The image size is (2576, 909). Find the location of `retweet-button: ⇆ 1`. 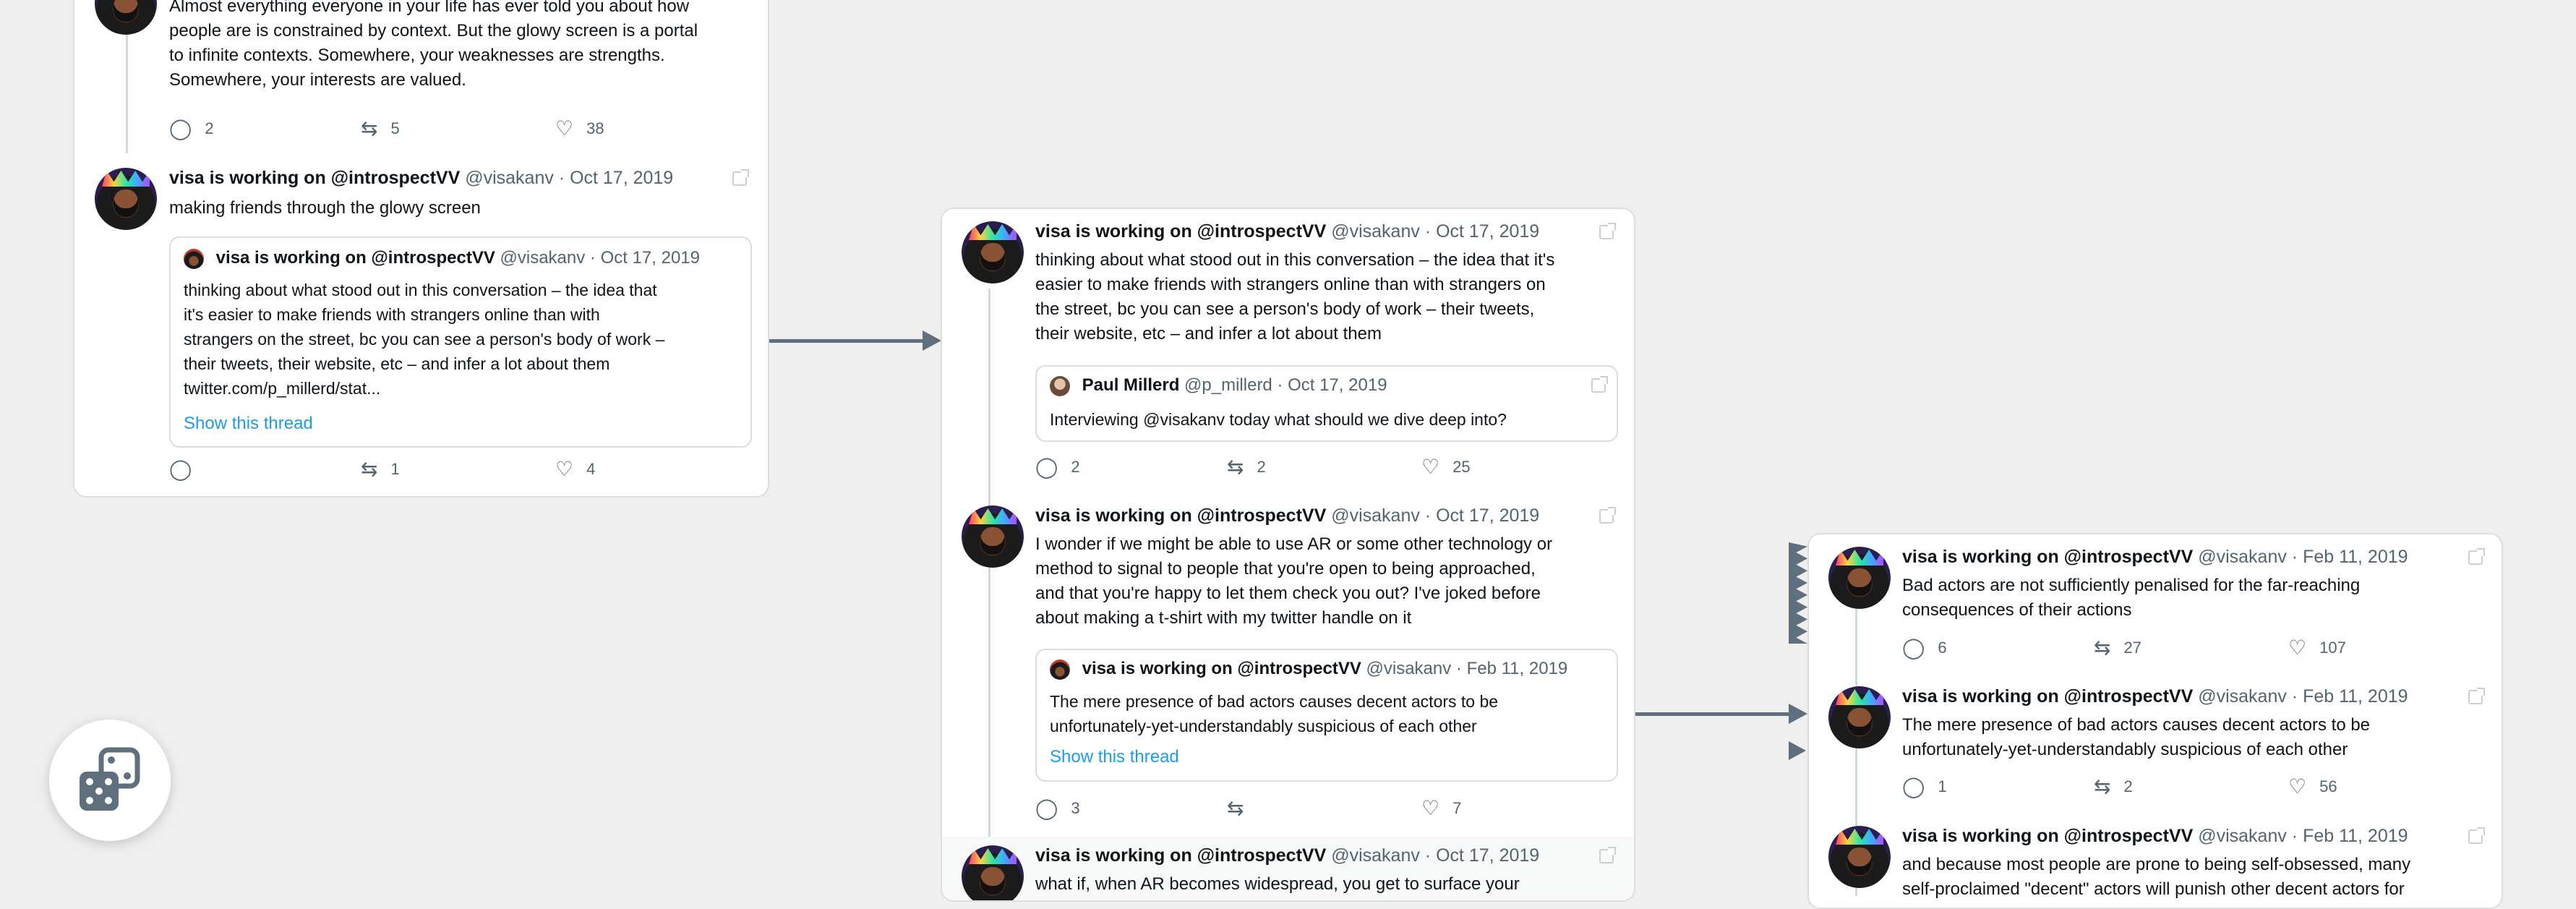

retweet-button: ⇆ 1 is located at coordinates (380, 469).